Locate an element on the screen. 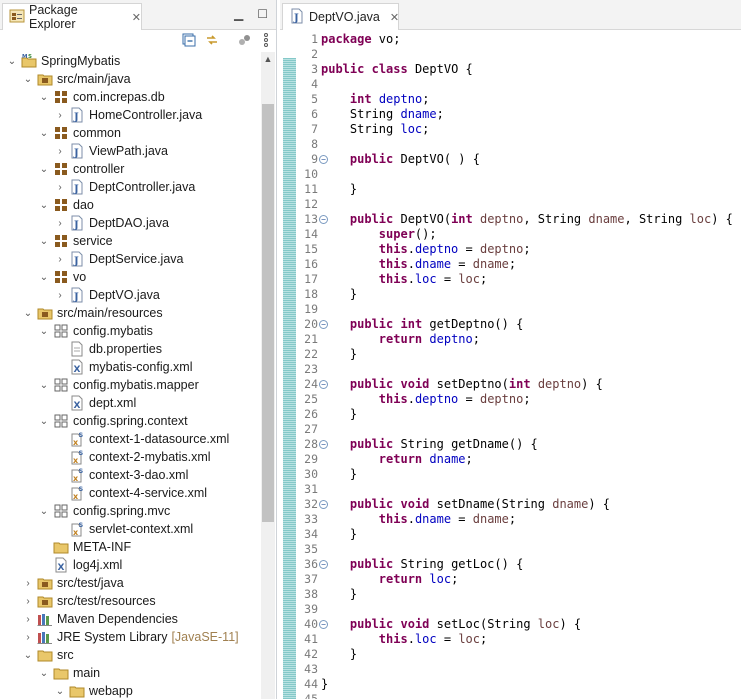  line-number: 7 is located at coordinates (314, 129).